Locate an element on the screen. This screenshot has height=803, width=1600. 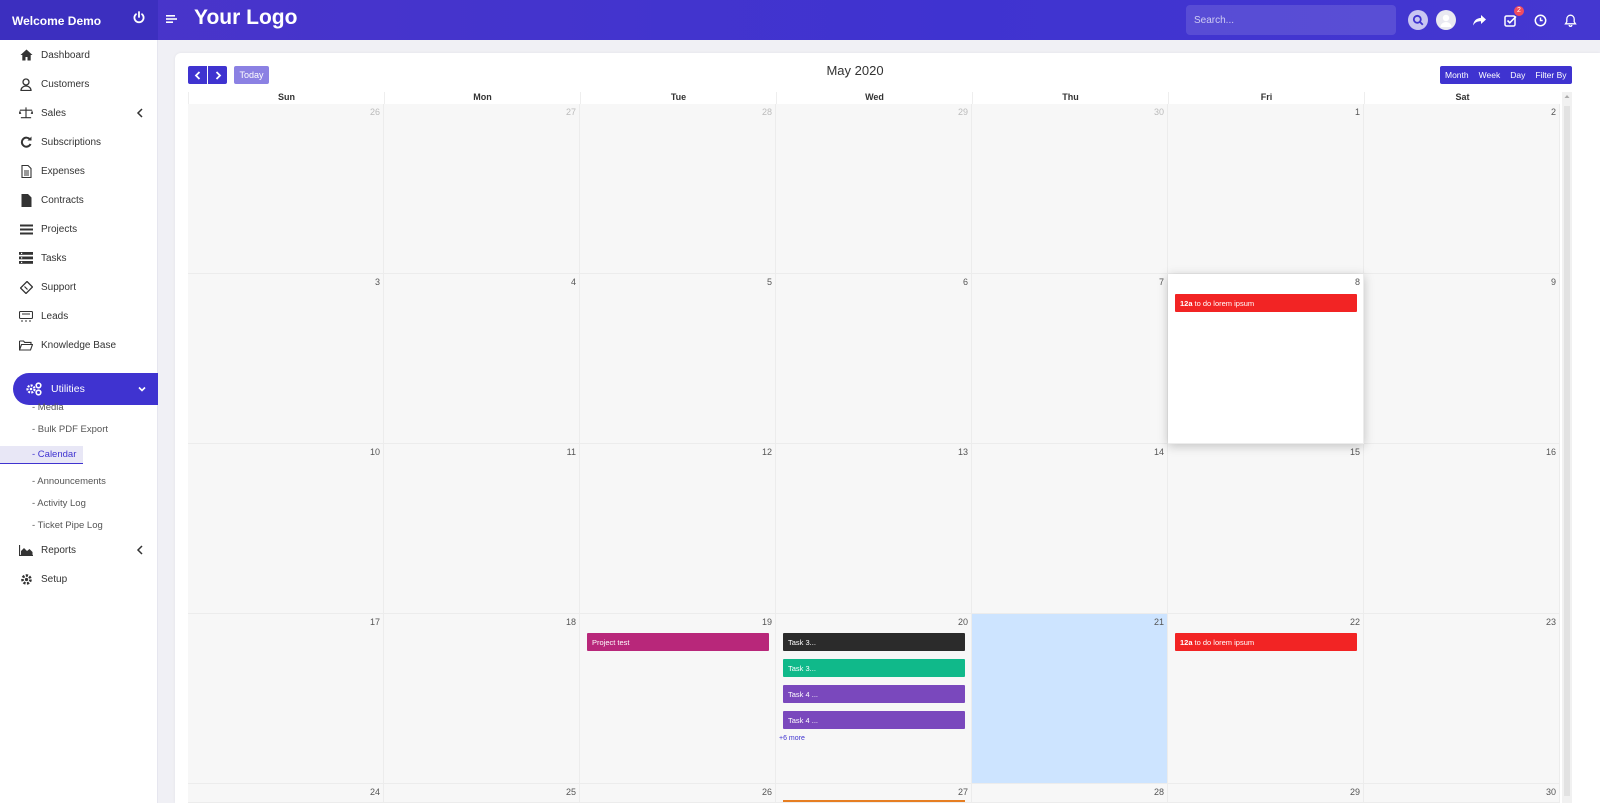
day-header-tue: Tue is located at coordinates (678, 98).